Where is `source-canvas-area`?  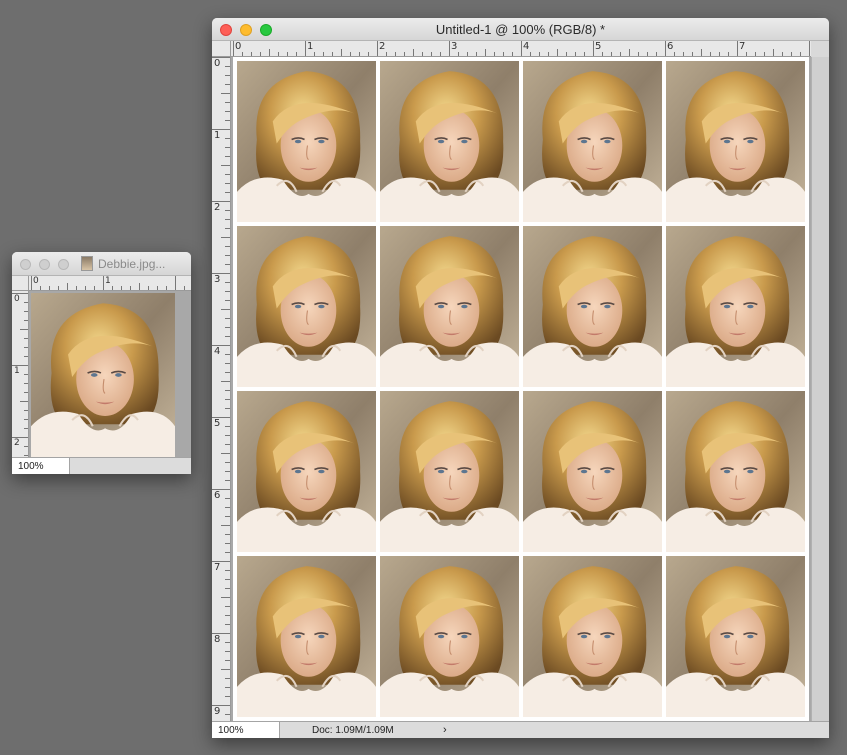 source-canvas-area is located at coordinates (110, 374).